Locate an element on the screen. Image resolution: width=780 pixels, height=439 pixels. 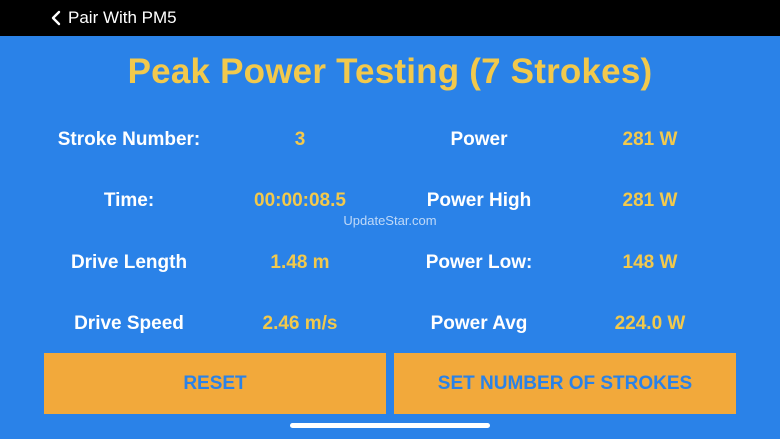
watermark: UpdateStar.com is located at coordinates (390, 220).